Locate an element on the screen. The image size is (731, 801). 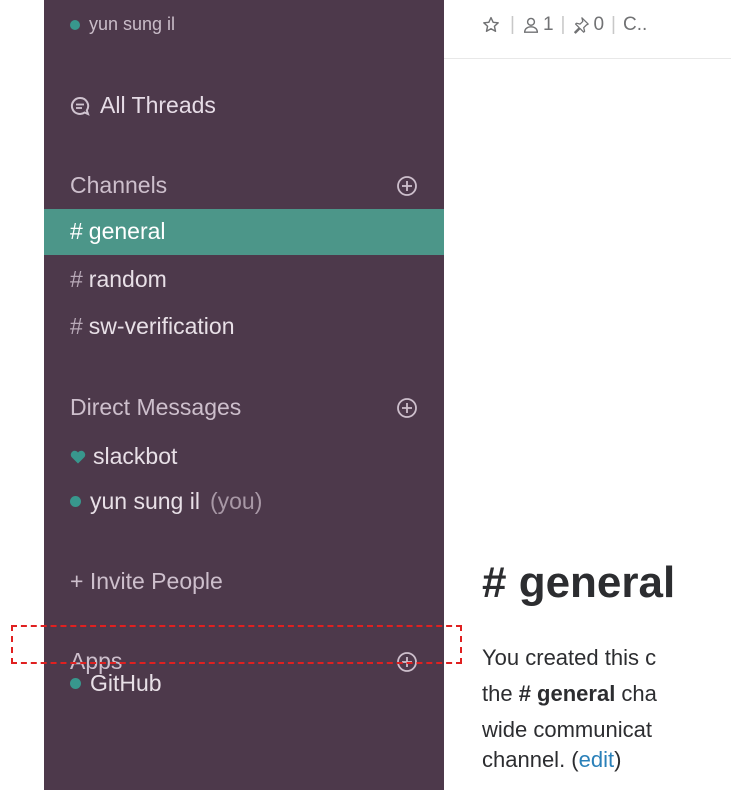
current-user-status: yun sung il is located at coordinates (122, 24).